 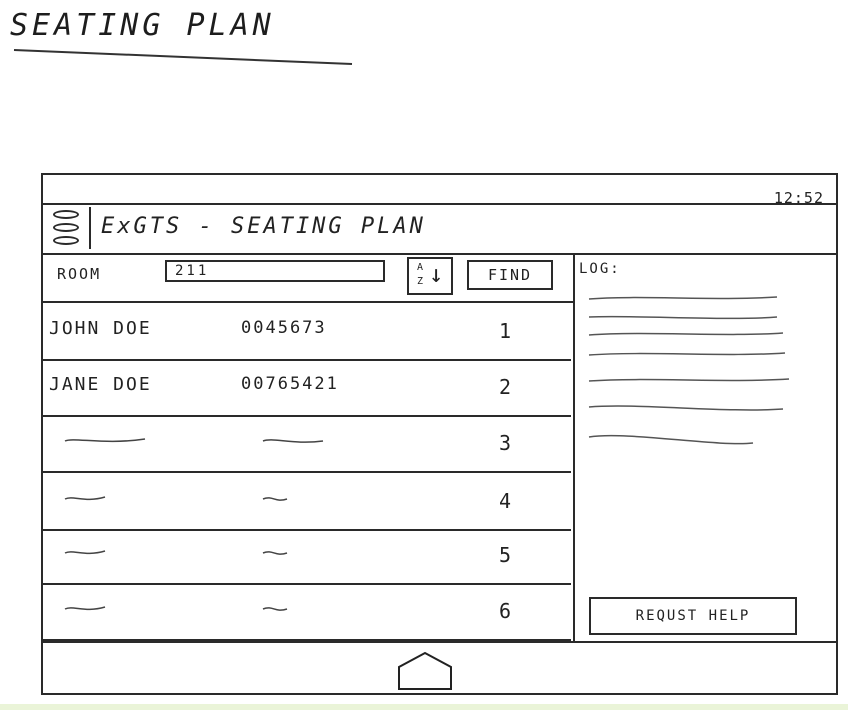 What do you see at coordinates (505, 387) in the screenshot?
I see `seat-number: 2` at bounding box center [505, 387].